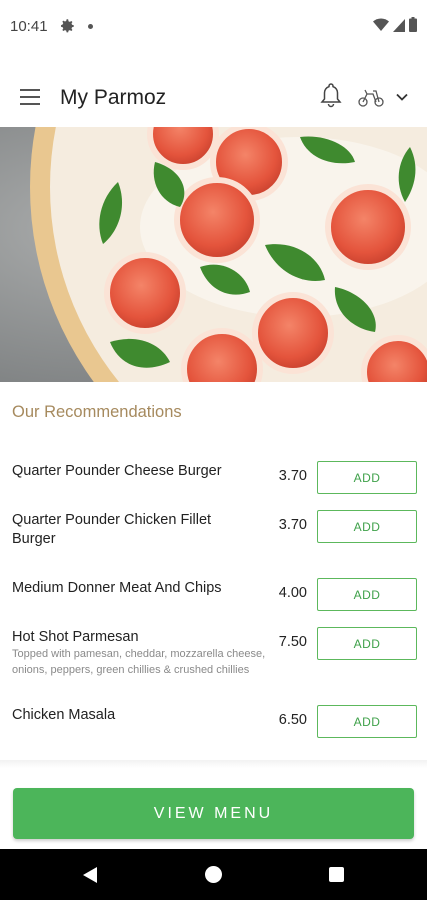  I want to click on wifi-icon, so click(381, 24).